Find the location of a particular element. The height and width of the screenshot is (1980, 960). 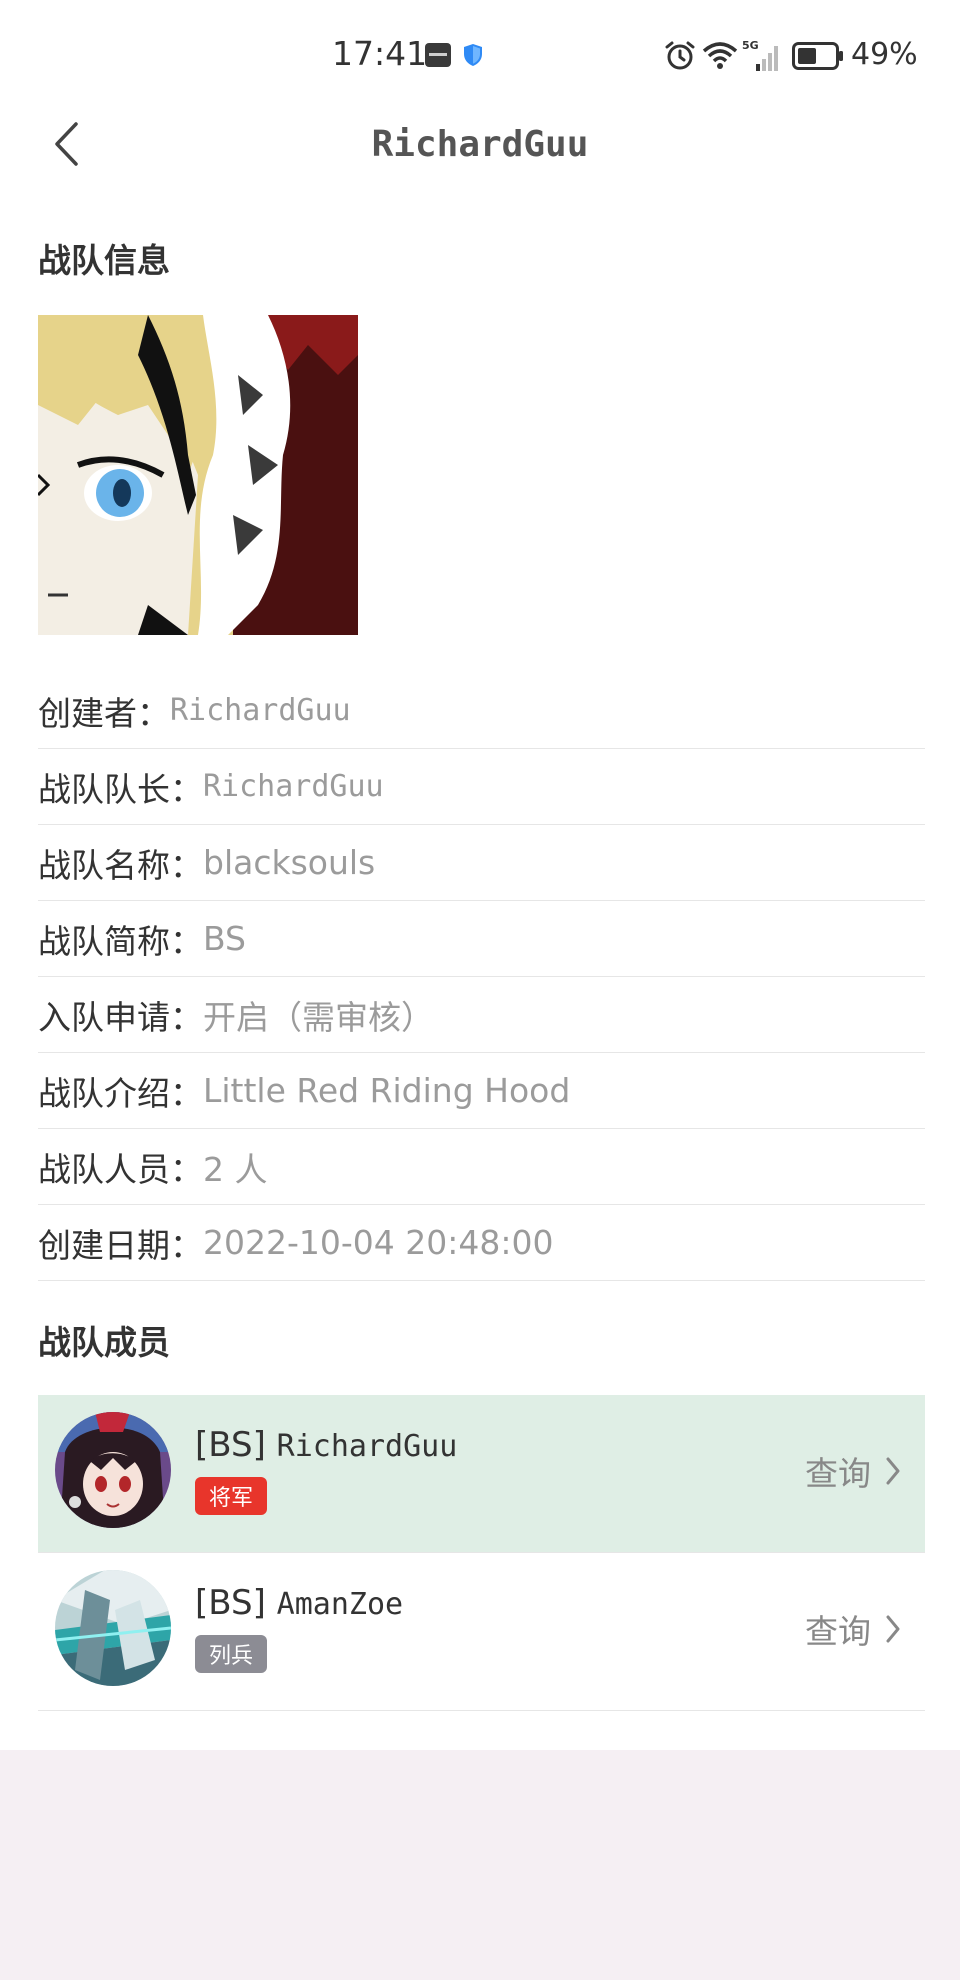

battery-icon is located at coordinates (817, 56).